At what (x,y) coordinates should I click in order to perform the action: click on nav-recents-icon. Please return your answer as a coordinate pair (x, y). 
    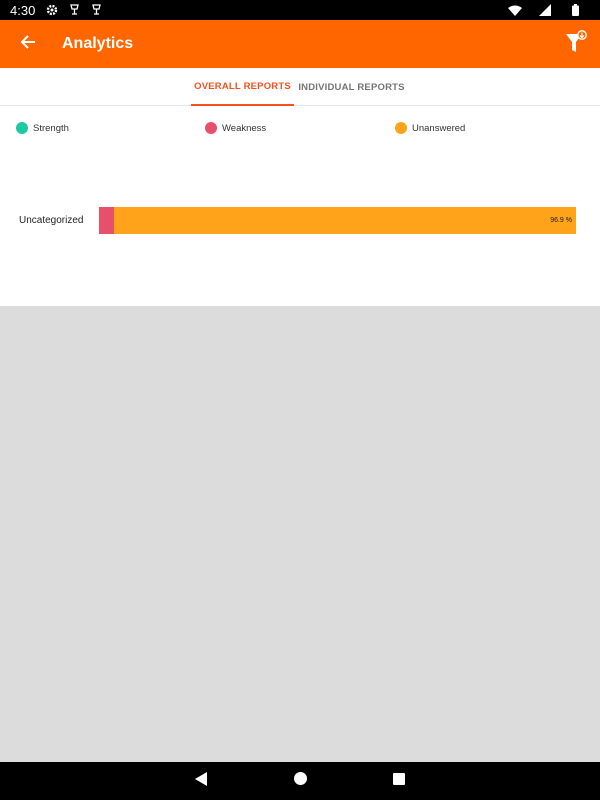
    Looking at the image, I should click on (399, 781).